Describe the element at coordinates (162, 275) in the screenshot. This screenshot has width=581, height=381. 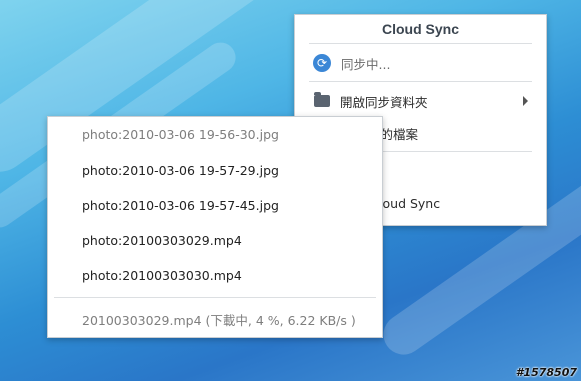
I see `file-item: photo:20100303030.mp4` at that location.